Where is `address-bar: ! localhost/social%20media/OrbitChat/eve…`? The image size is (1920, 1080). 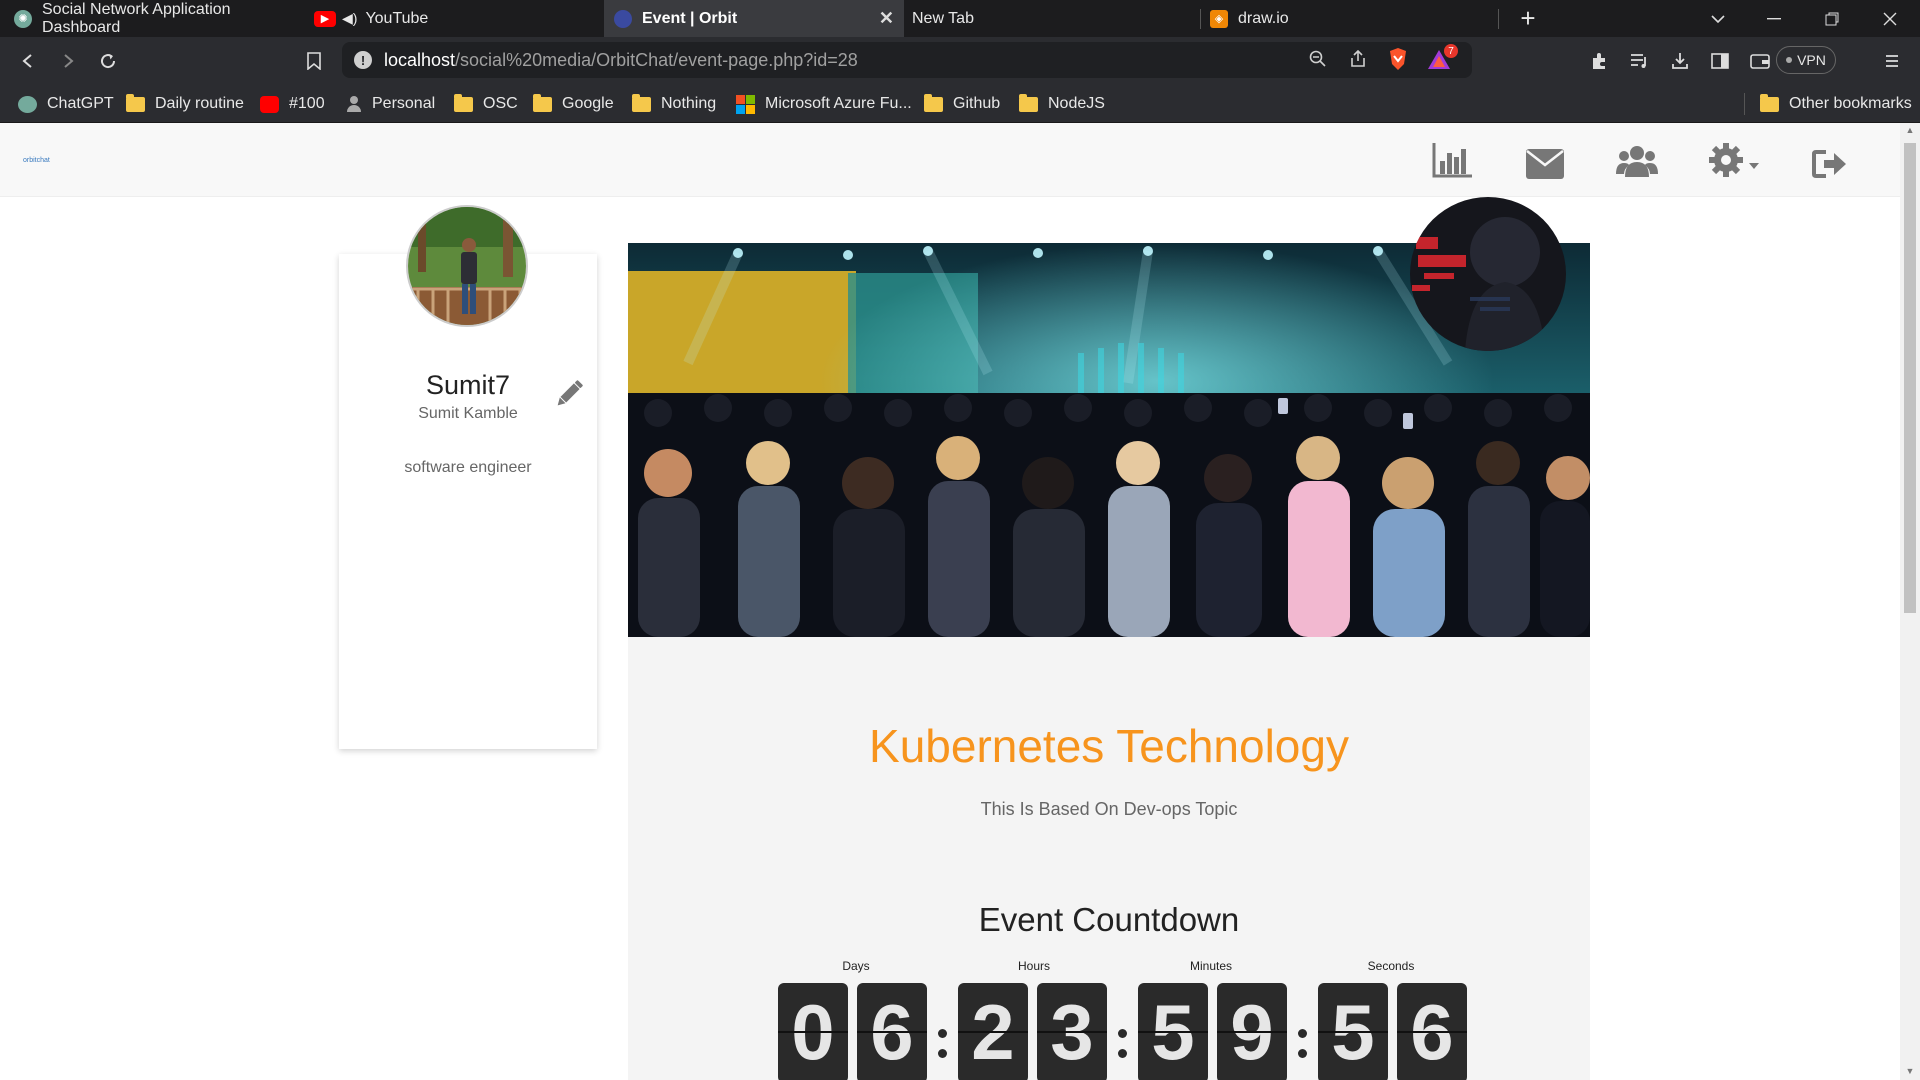
address-bar: ! localhost/social%20media/OrbitChat/eve… is located at coordinates (907, 60).